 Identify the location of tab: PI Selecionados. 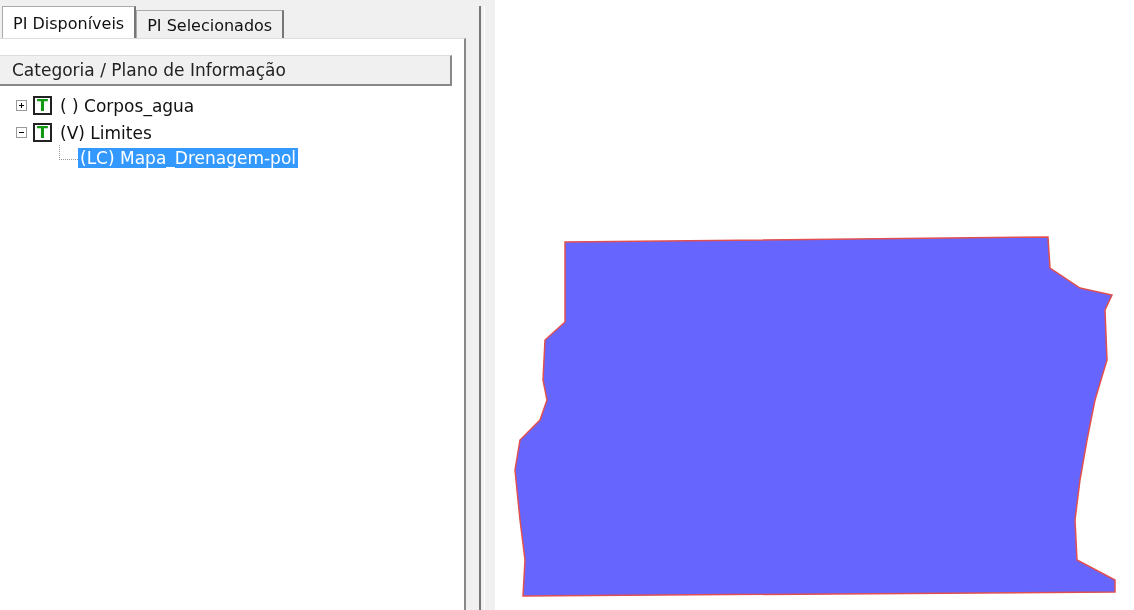
(210, 25).